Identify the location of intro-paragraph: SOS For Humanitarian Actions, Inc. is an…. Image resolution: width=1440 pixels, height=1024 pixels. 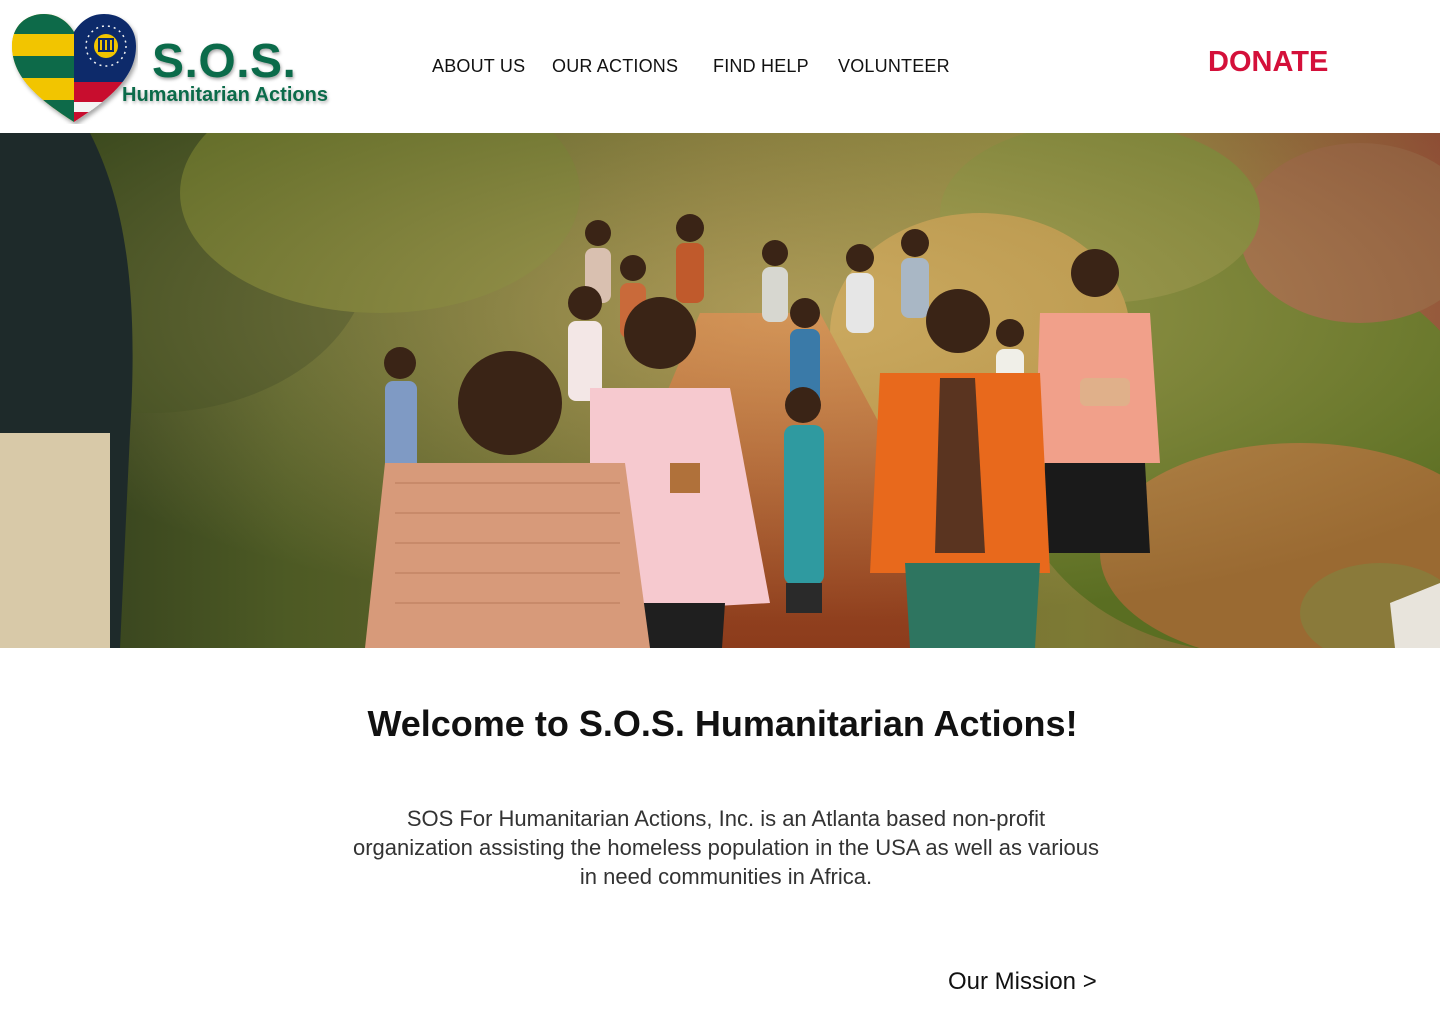
(726, 847).